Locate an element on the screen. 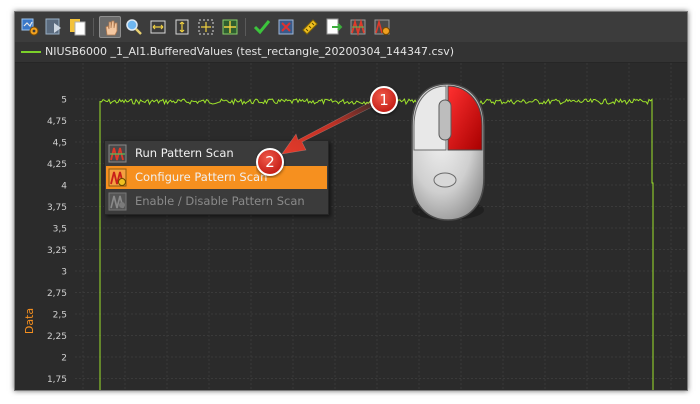  clear-icon is located at coordinates (286, 27).